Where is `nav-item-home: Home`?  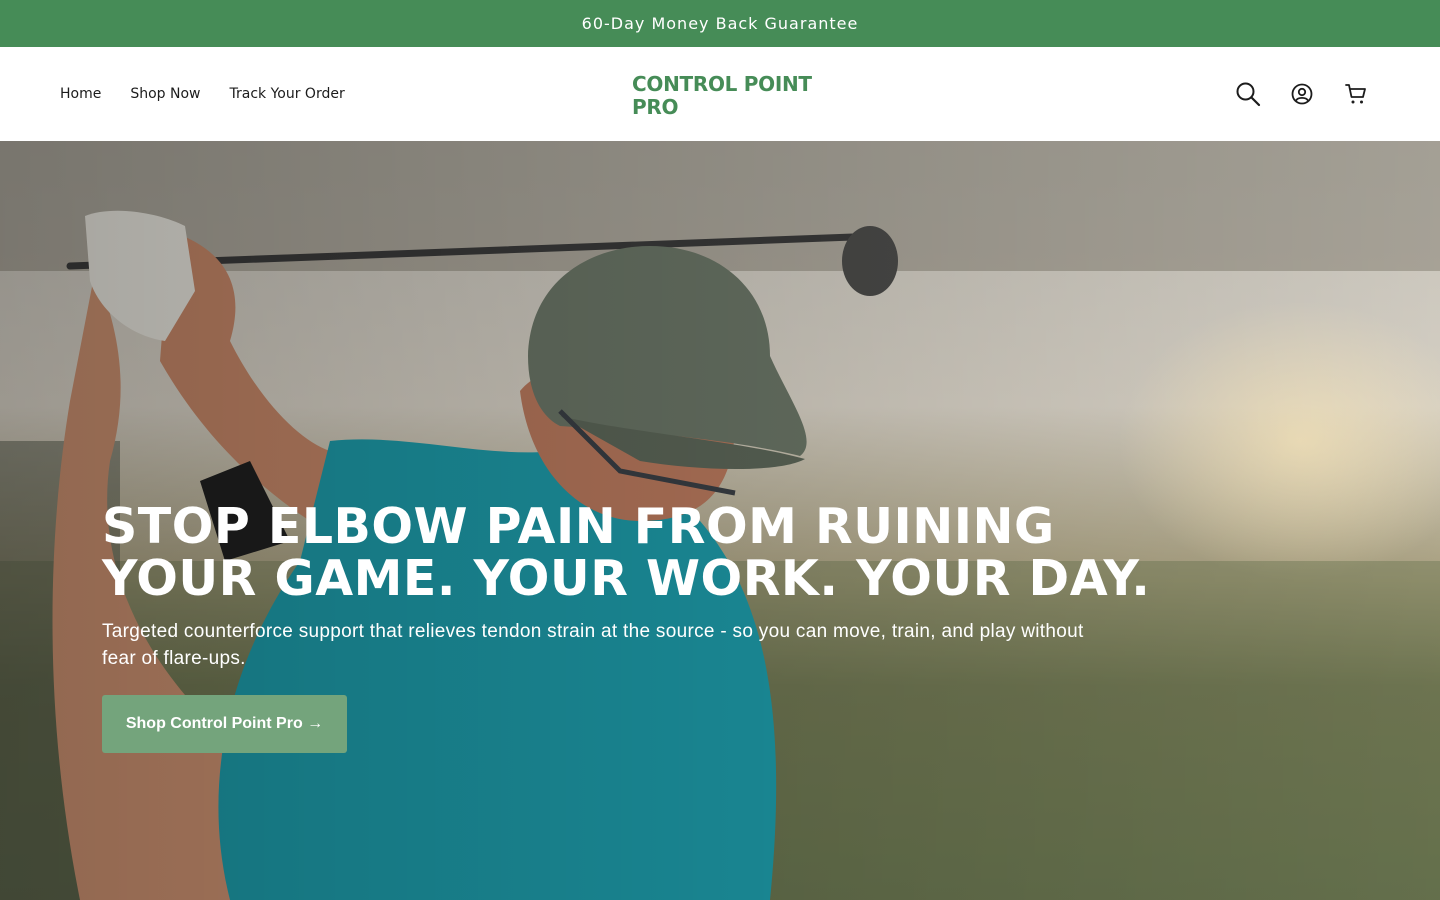 nav-item-home: Home is located at coordinates (80, 94).